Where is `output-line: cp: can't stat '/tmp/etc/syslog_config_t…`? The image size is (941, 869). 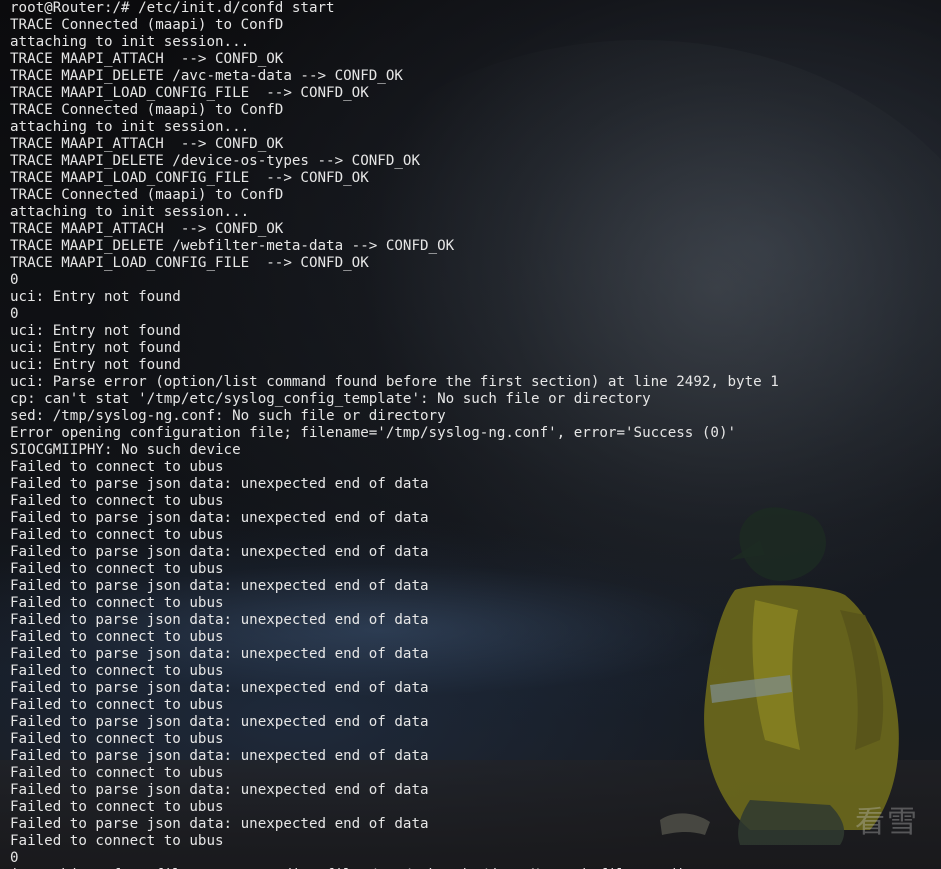
output-line: cp: can't stat '/tmp/etc/syslog_config_t… is located at coordinates (330, 399).